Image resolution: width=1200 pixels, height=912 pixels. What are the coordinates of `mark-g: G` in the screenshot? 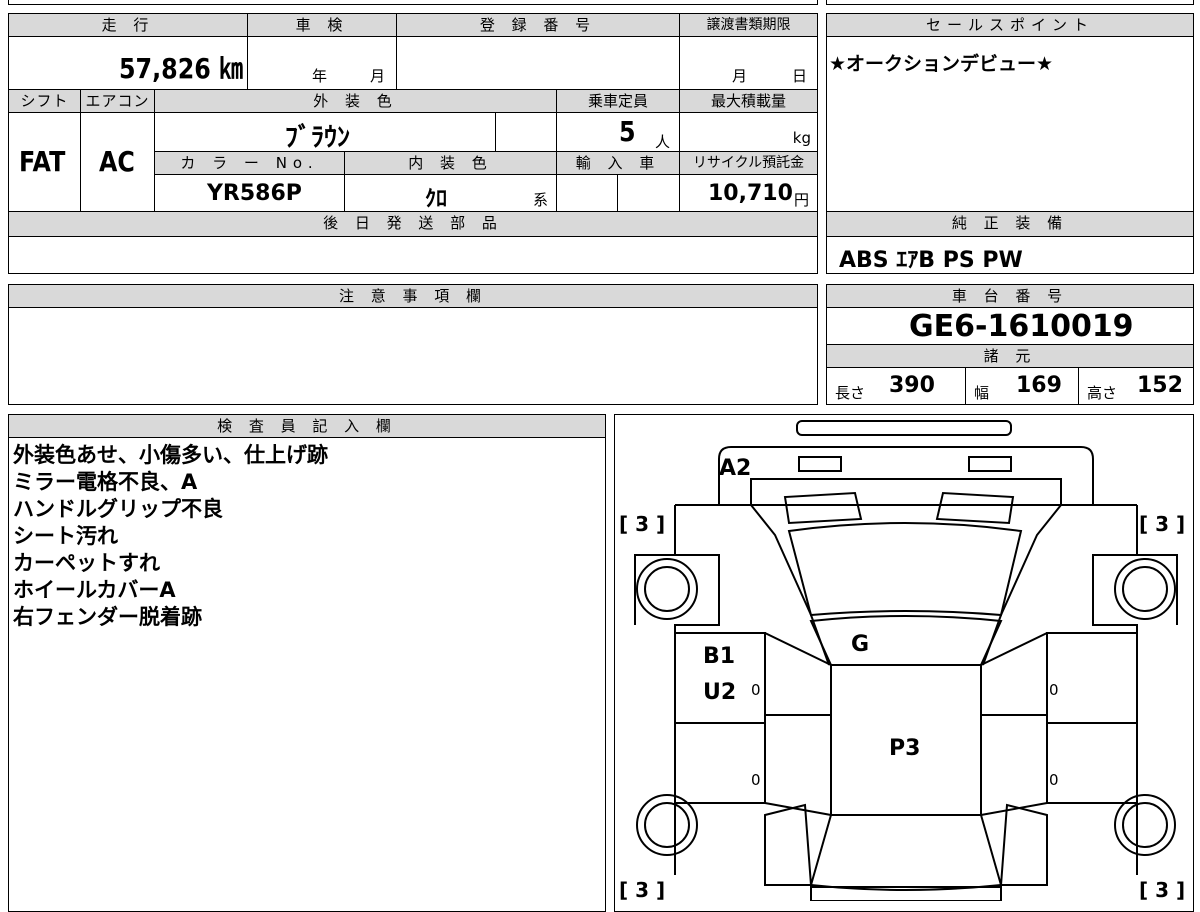 It's located at (860, 644).